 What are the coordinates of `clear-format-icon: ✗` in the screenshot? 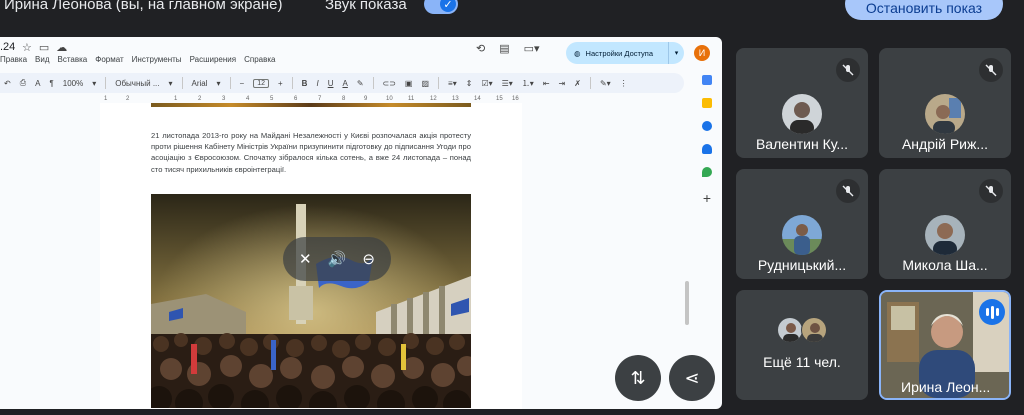 It's located at (577, 83).